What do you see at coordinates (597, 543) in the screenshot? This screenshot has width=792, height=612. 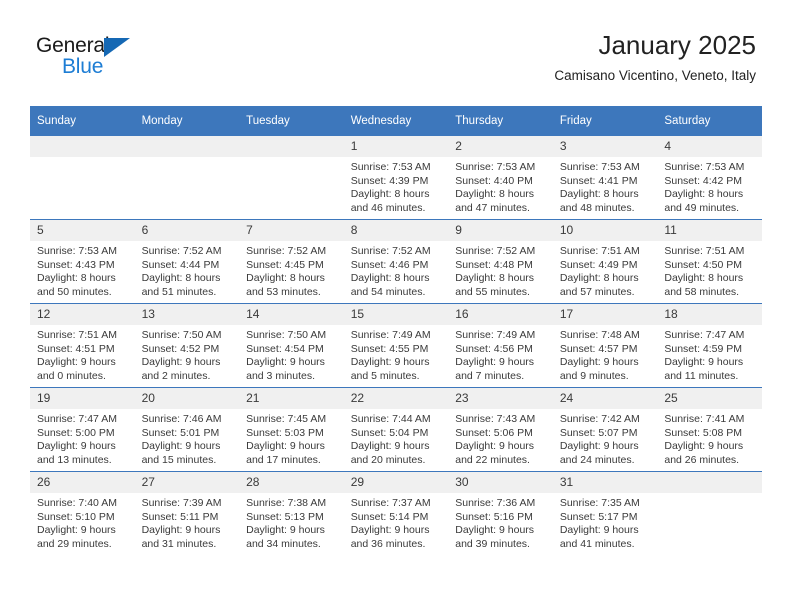 I see `daylight-text-line2: and 41 minutes.` at bounding box center [597, 543].